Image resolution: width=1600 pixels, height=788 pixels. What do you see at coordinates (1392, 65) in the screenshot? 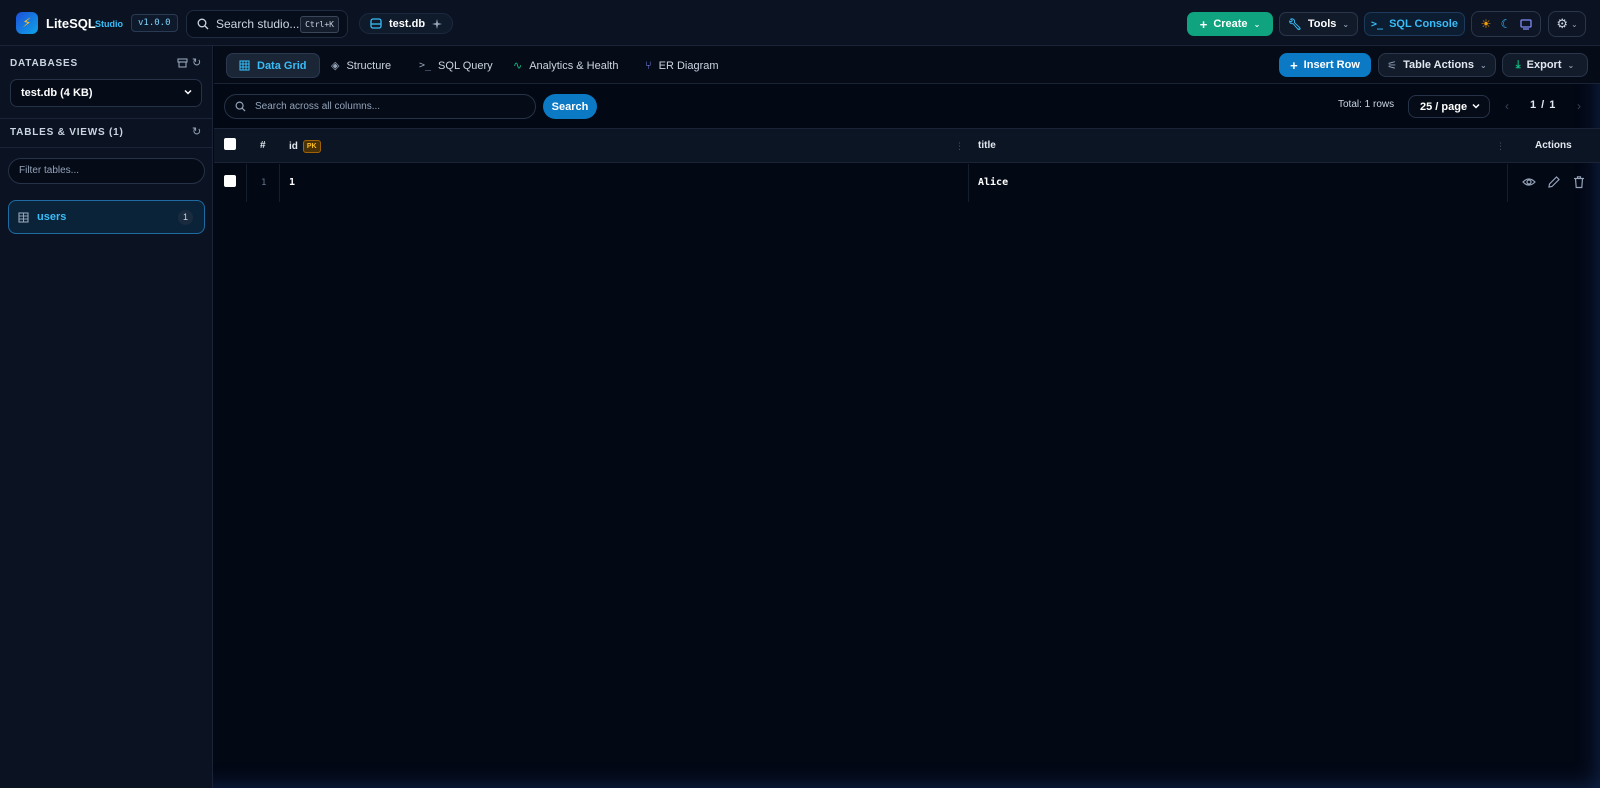
I see `sliders-icon: ⚟` at bounding box center [1392, 65].